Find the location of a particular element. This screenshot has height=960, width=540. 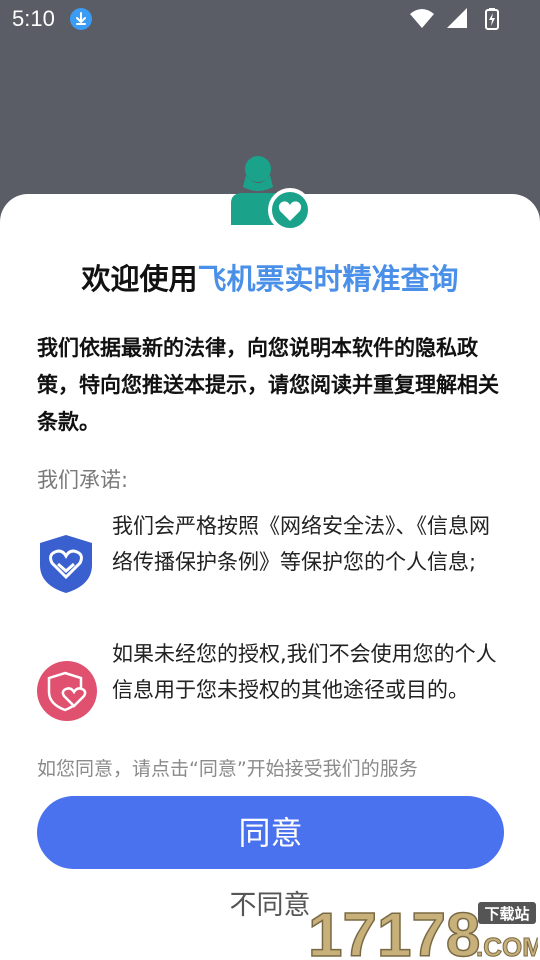

agree-button: 同意 is located at coordinates (270, 832).